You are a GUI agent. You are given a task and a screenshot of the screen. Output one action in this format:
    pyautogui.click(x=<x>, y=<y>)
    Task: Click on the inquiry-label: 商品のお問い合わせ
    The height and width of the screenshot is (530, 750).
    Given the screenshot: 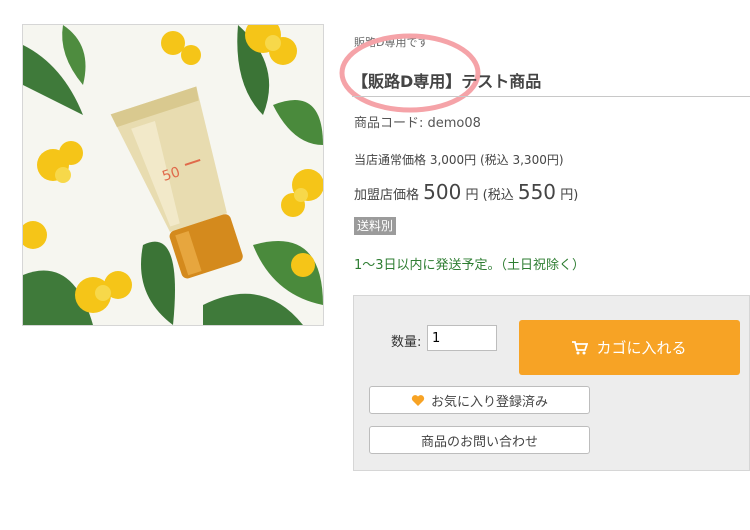 What is the action you would take?
    pyautogui.click(x=479, y=442)
    